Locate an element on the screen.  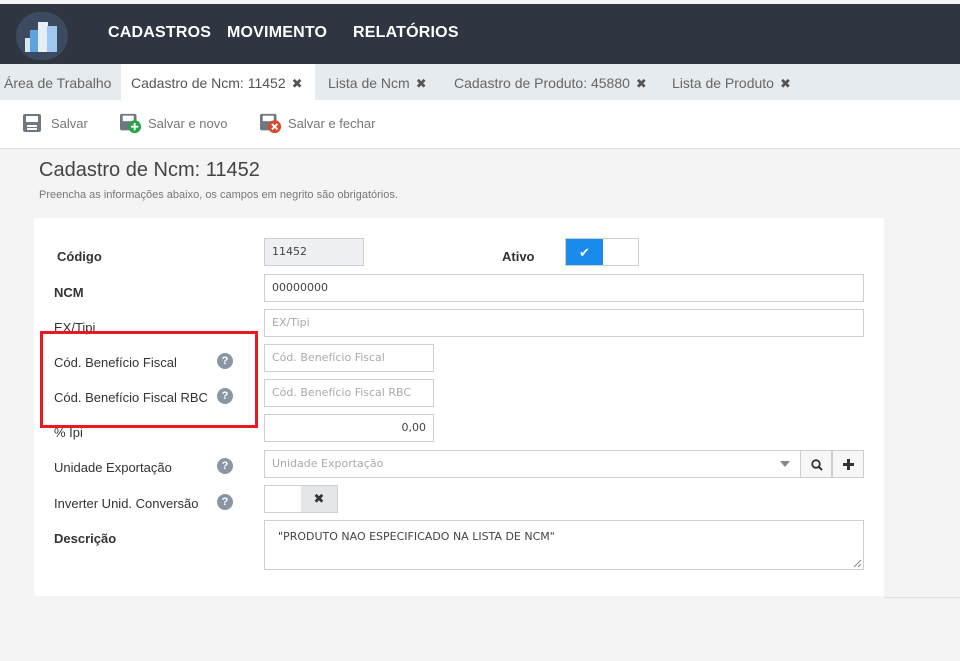
dropdown-arrow-icon is located at coordinates (785, 464).